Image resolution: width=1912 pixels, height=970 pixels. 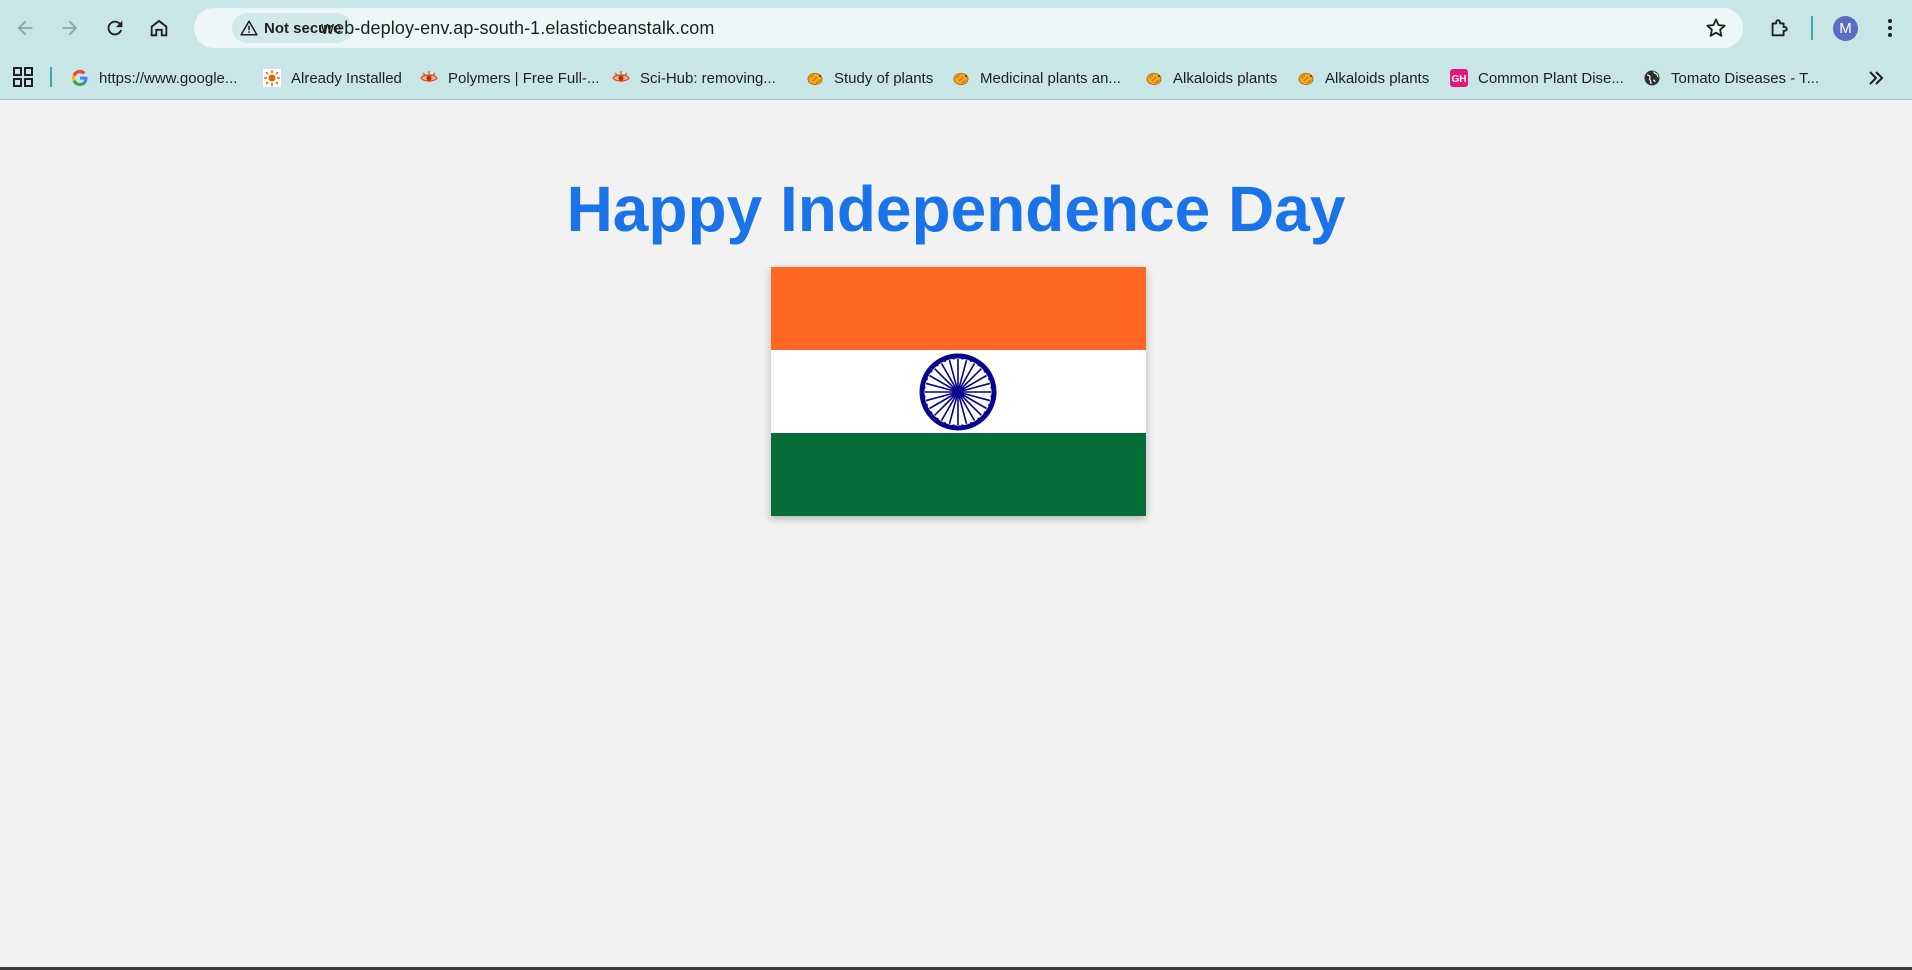 What do you see at coordinates (1876, 78) in the screenshot?
I see `chevron-double-right-icon` at bounding box center [1876, 78].